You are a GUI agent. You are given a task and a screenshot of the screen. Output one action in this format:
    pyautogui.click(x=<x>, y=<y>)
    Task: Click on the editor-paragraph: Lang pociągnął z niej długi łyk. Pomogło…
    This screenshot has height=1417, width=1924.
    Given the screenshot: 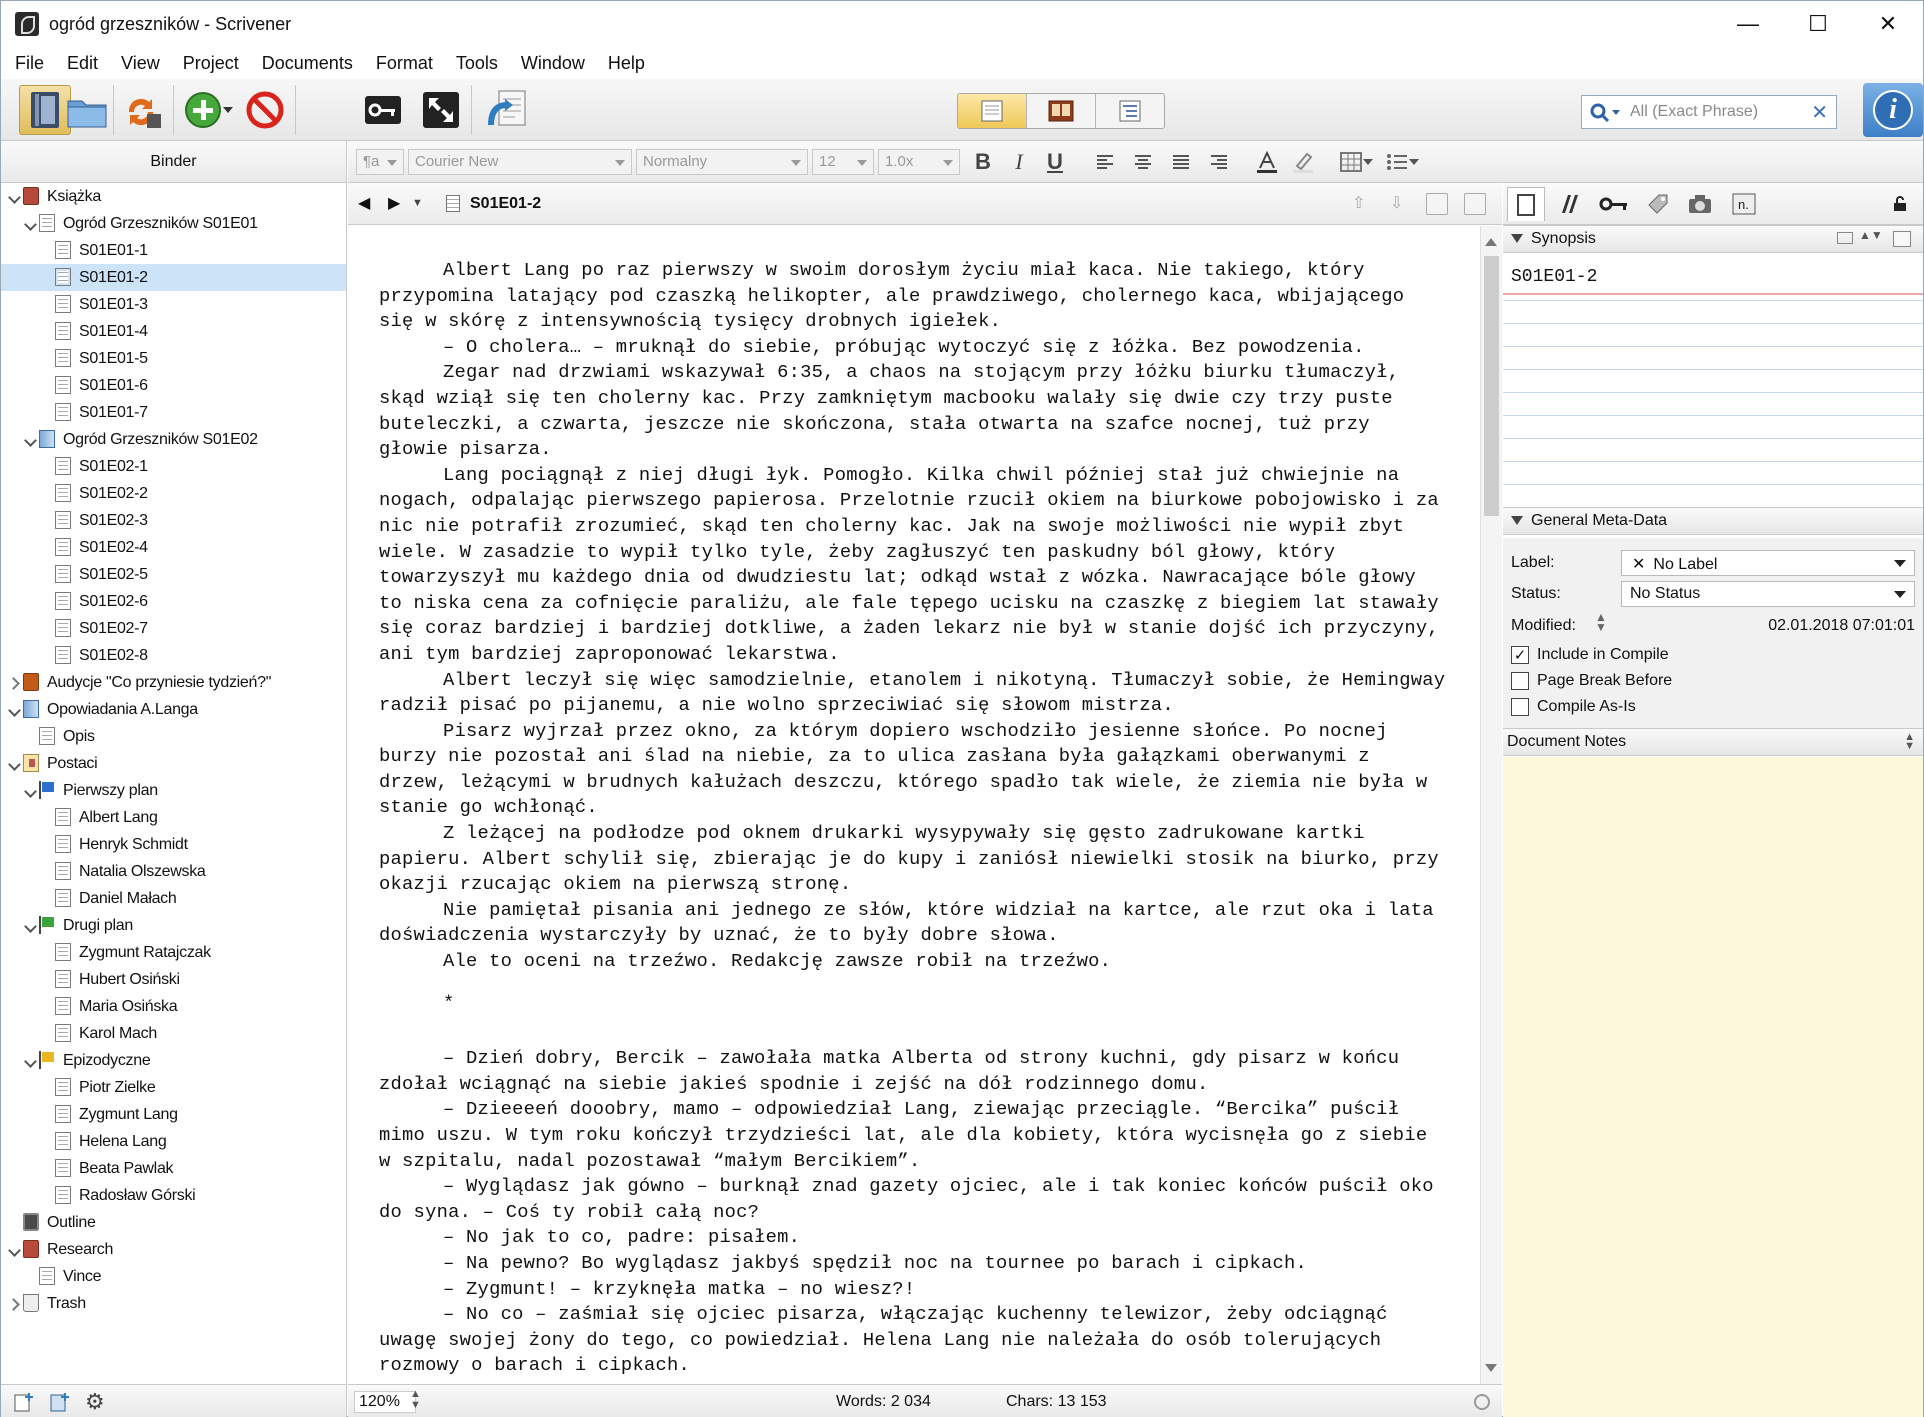 What is the action you would take?
    pyautogui.click(x=914, y=565)
    